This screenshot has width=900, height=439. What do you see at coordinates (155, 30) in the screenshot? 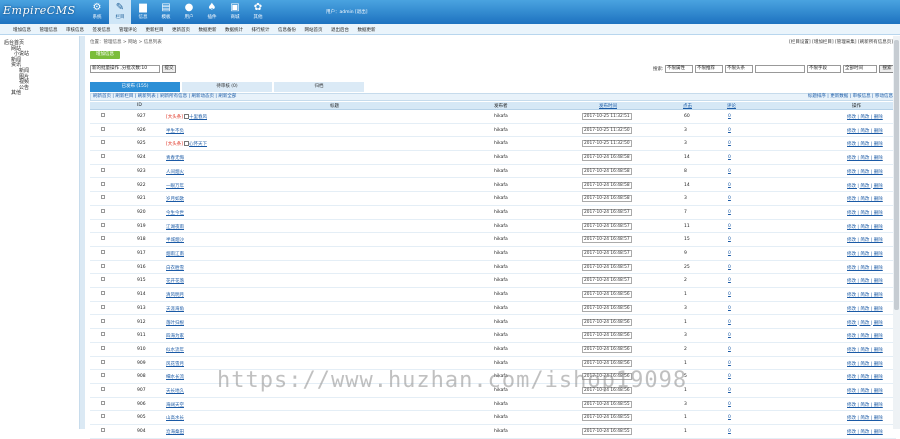
I see `subnav-item: 更新栏目` at bounding box center [155, 30].